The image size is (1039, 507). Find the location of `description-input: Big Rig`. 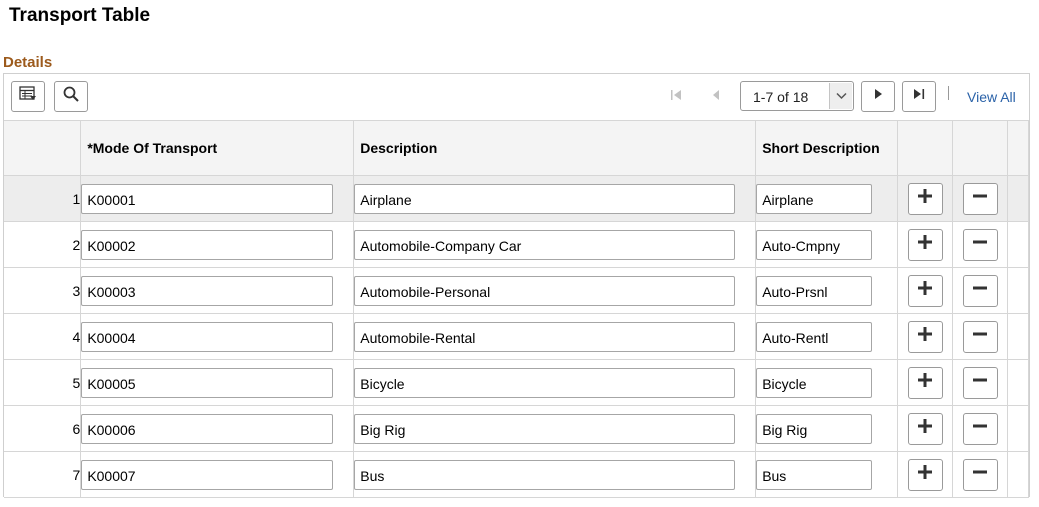

description-input: Big Rig is located at coordinates (545, 428).